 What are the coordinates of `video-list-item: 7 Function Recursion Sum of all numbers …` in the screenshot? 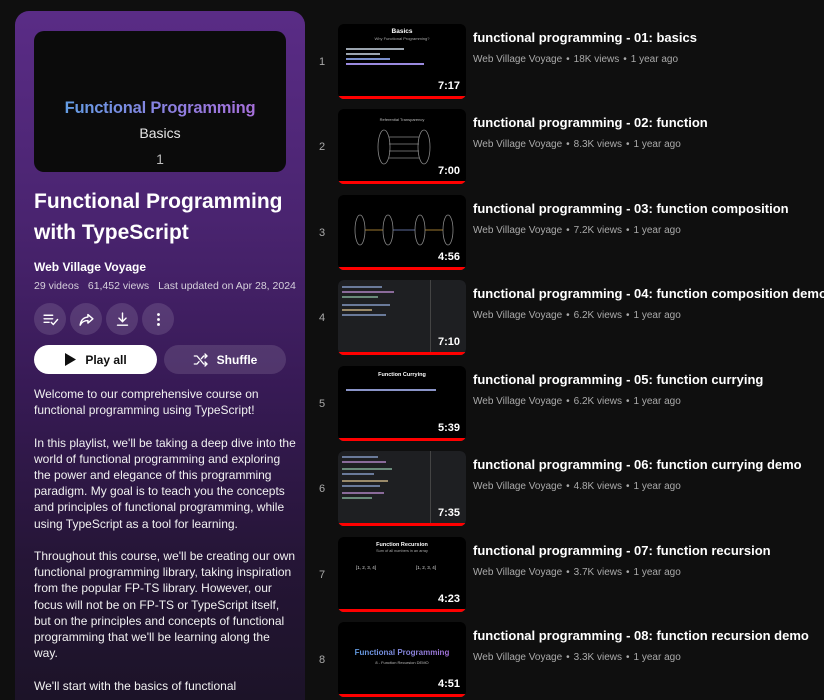 It's located at (567, 577).